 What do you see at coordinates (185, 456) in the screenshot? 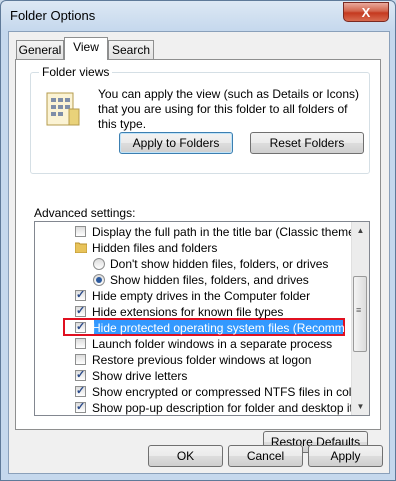
I see `ok-button: OK` at bounding box center [185, 456].